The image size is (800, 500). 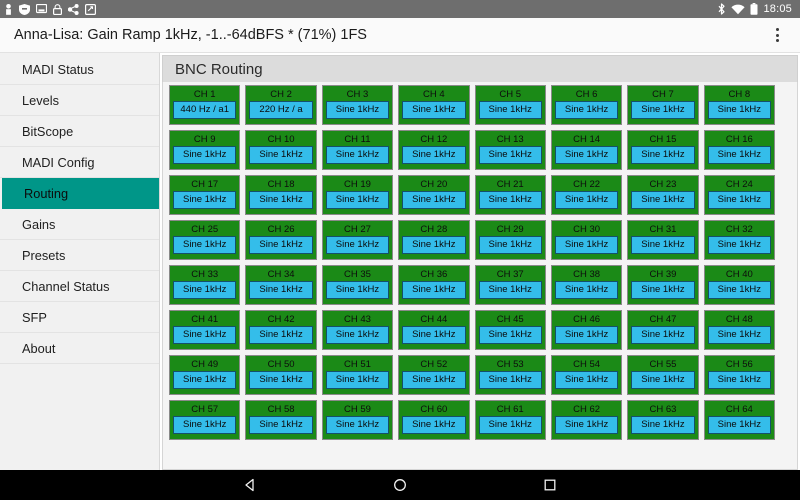 I want to click on channel-cell: CH 14 Sine 1kHz, so click(x=586, y=150).